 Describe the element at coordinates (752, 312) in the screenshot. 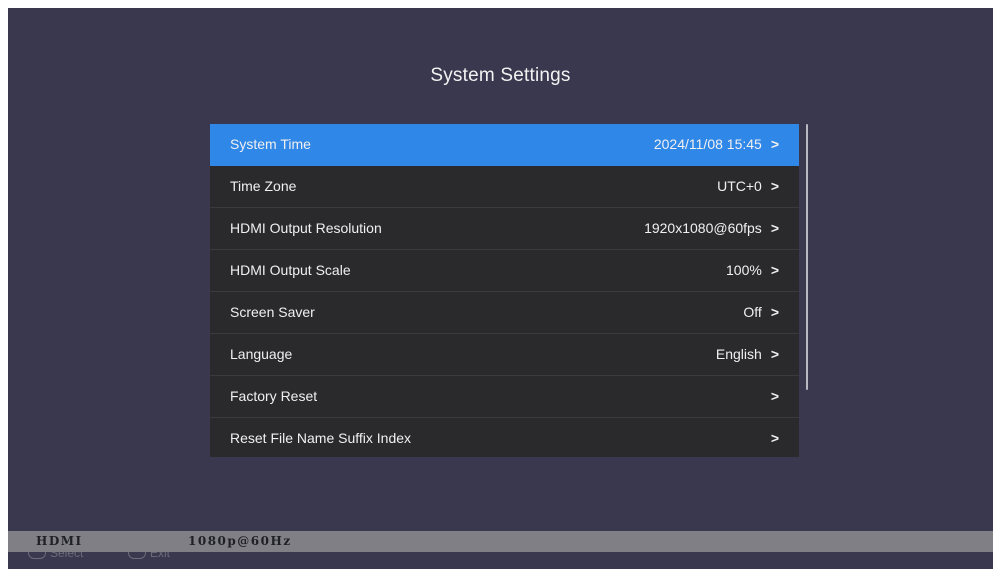

I see `value-text: Off` at that location.